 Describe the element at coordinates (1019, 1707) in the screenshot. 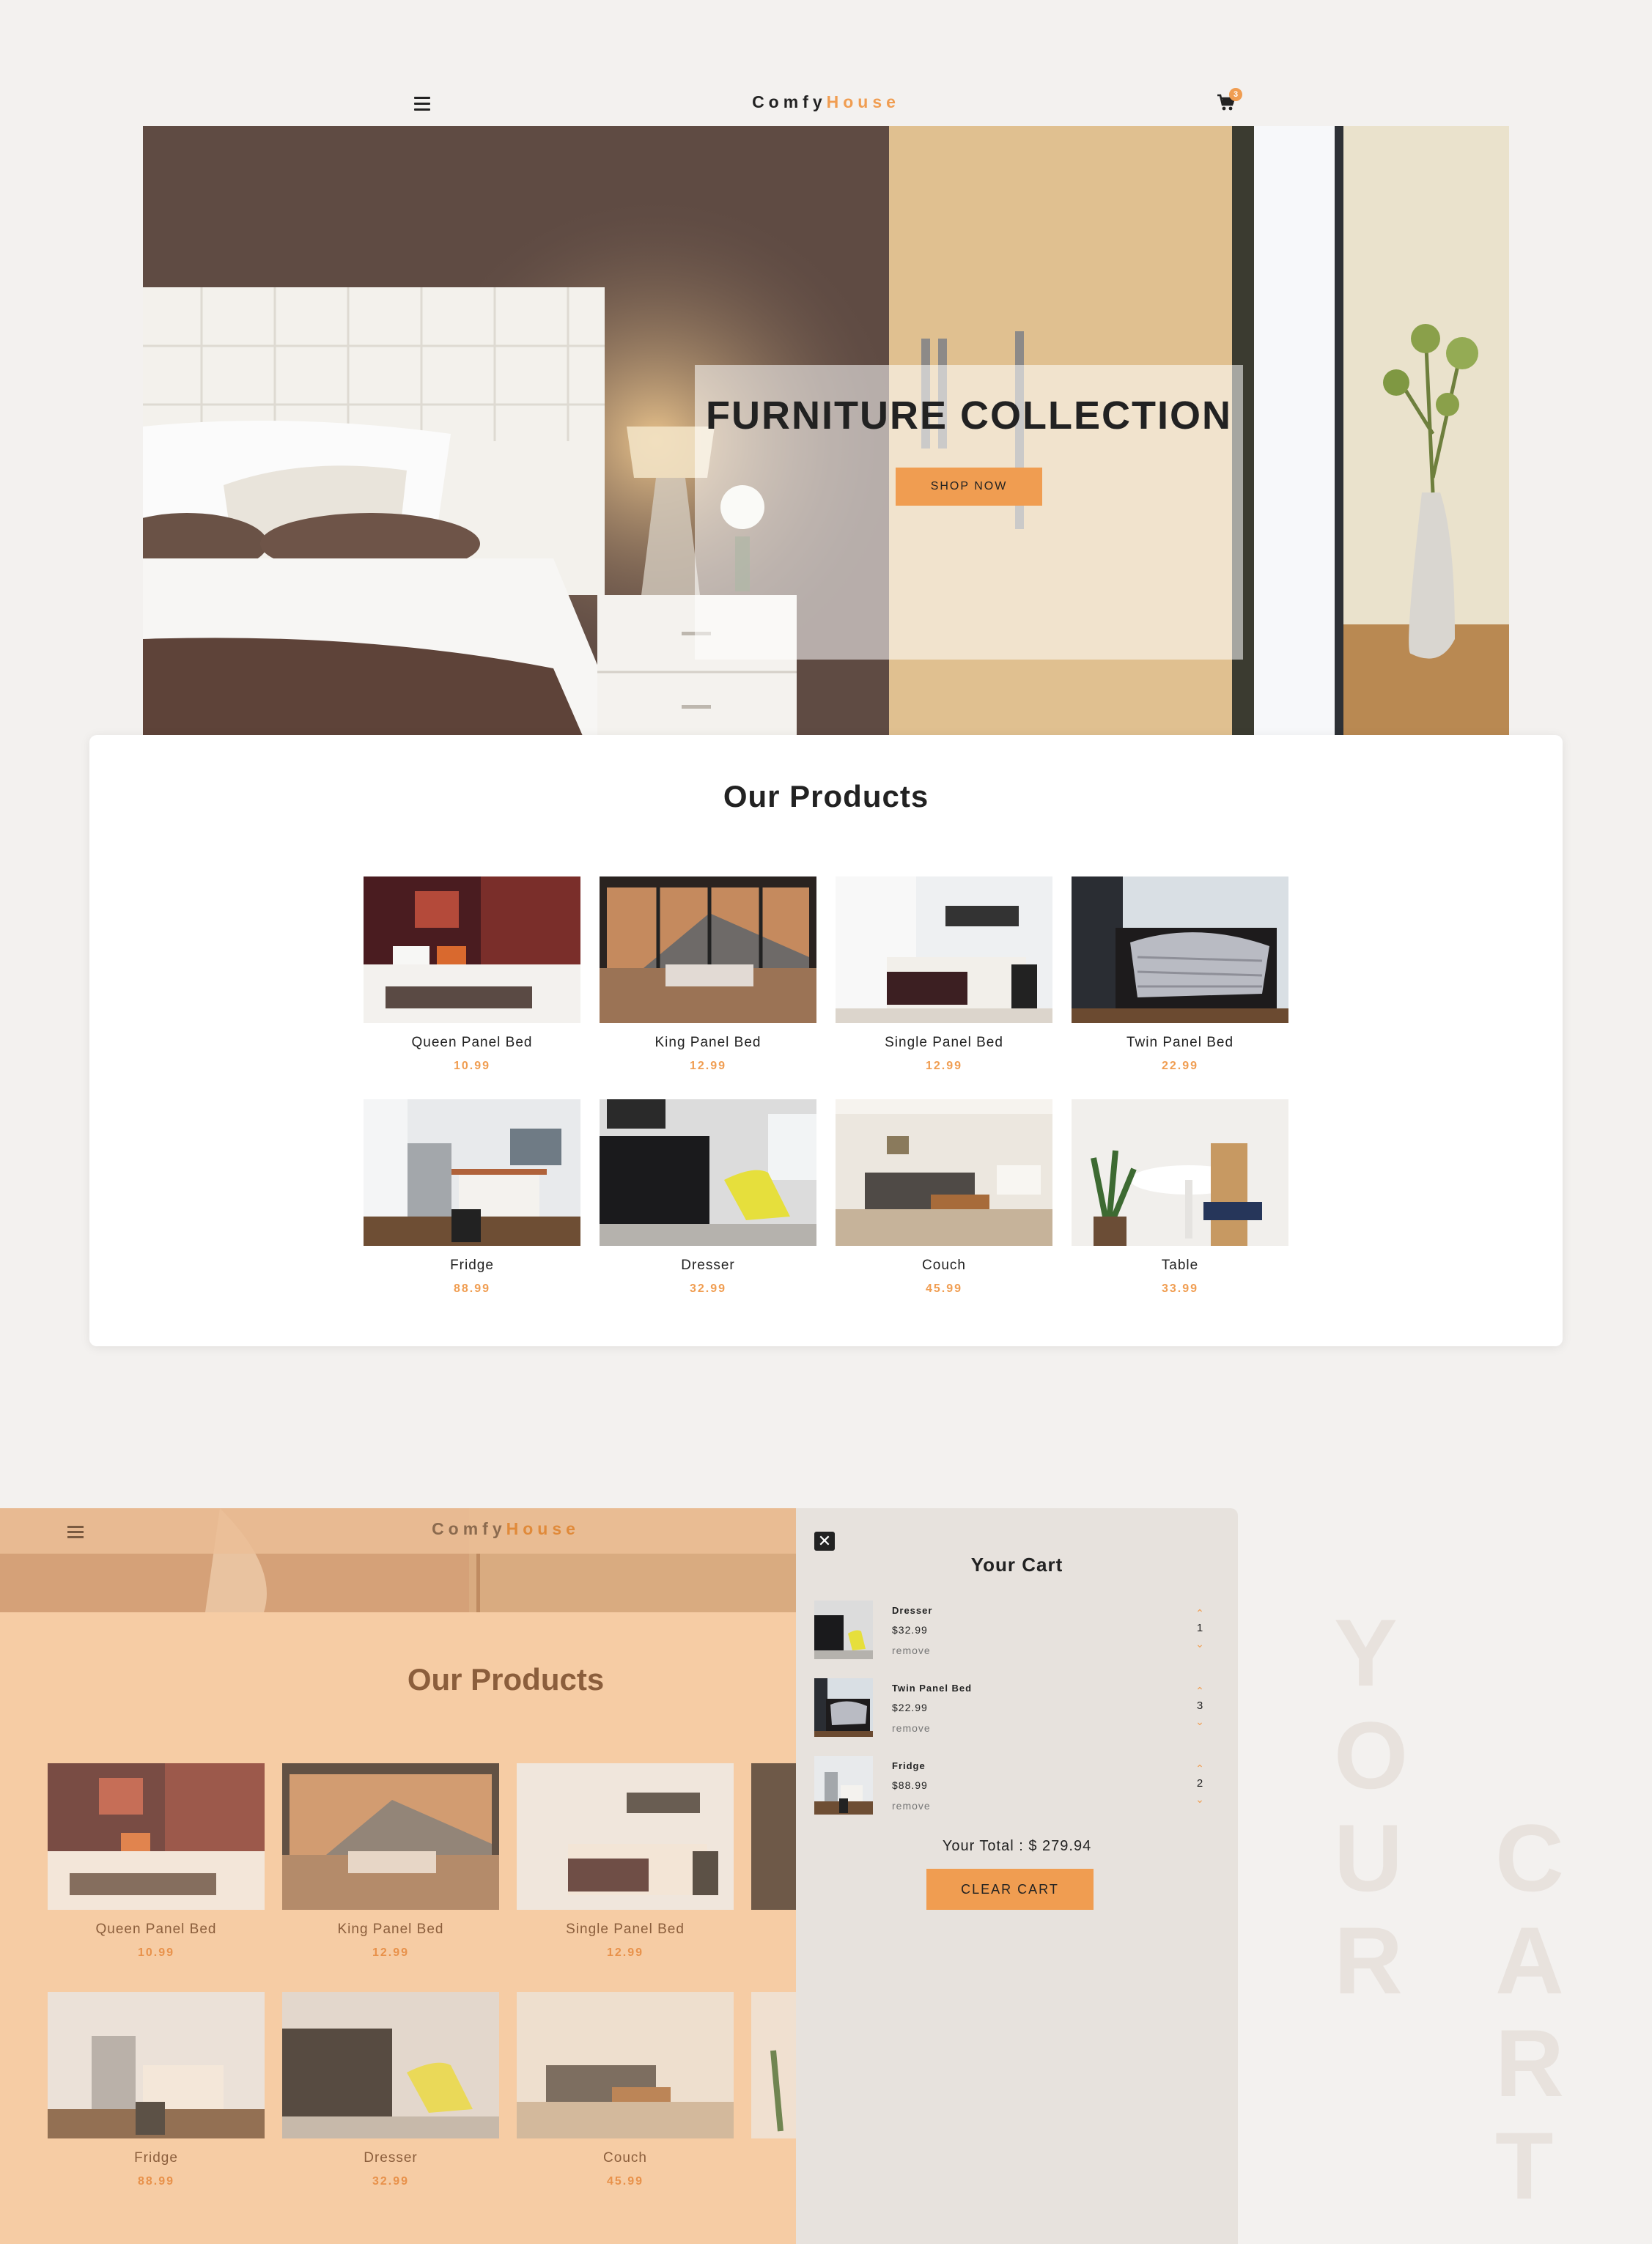

I see `cart-item: Twin Panel Bed $22.99 remove ⌃ 3 ⌄` at that location.